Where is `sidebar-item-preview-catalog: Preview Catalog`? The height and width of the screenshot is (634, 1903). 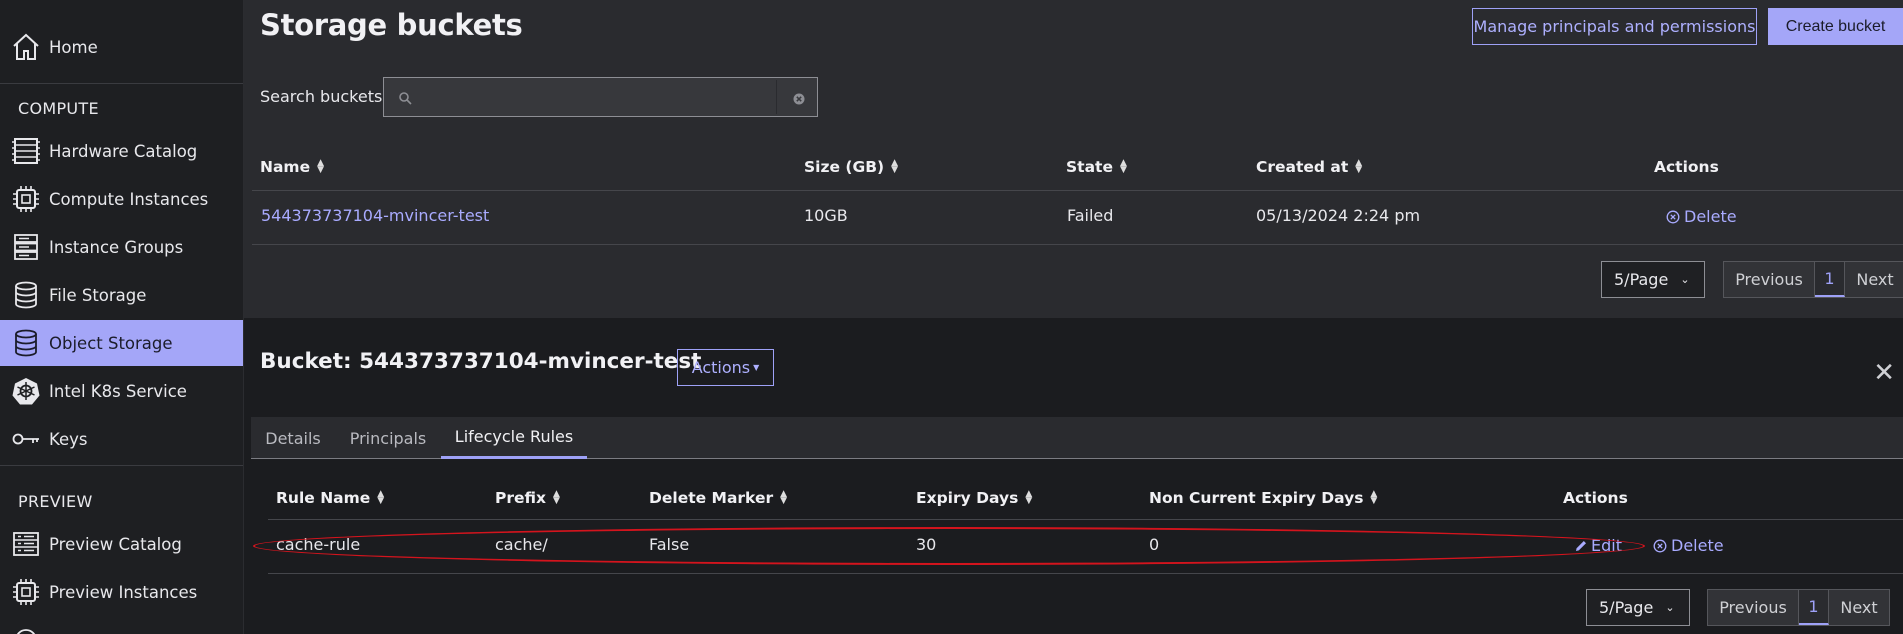 sidebar-item-preview-catalog: Preview Catalog is located at coordinates (121, 544).